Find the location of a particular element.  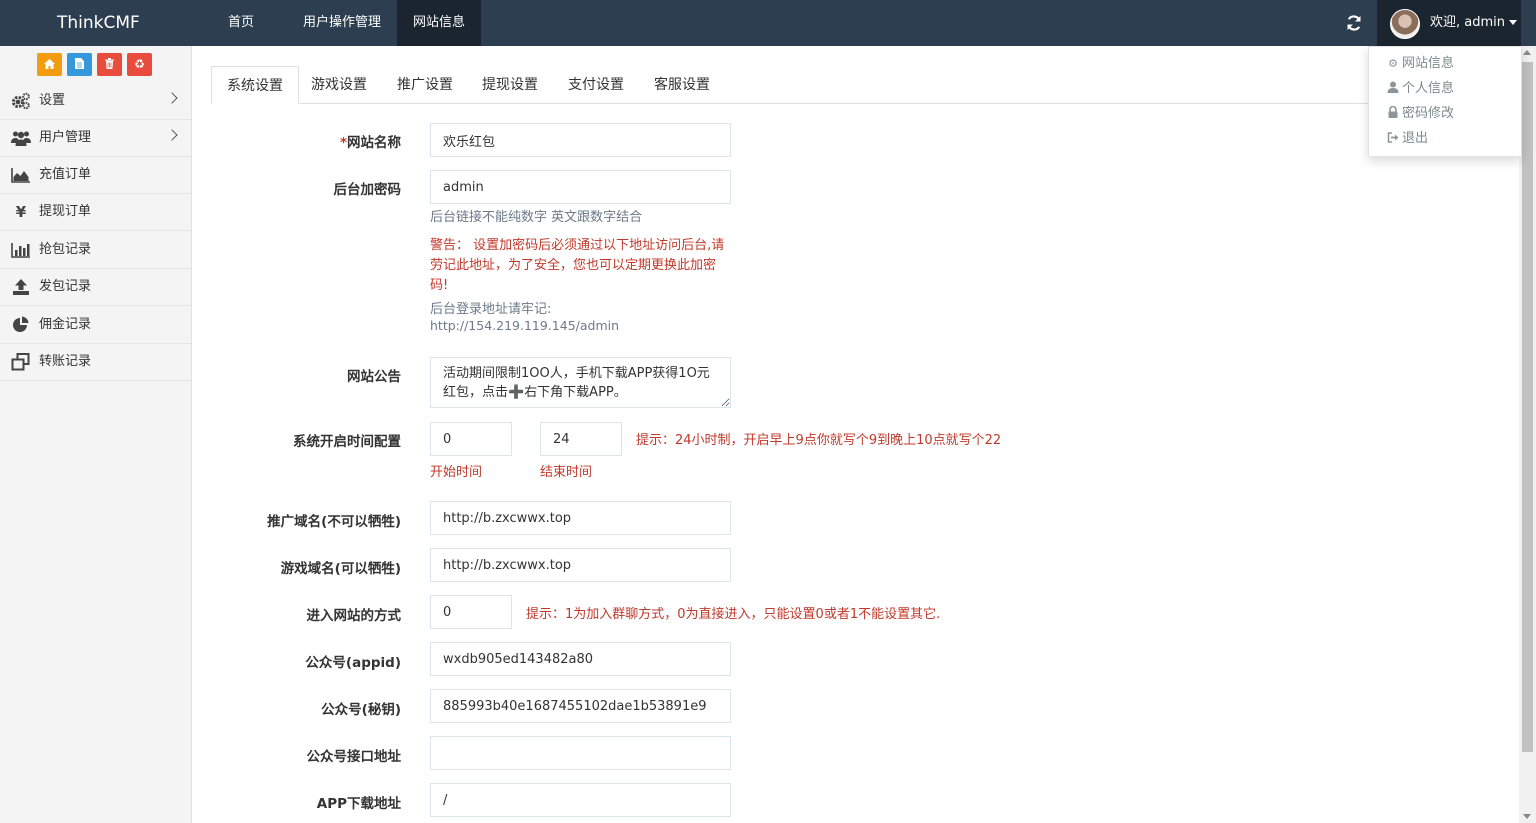

sidebar-item-label: 佣金记录 is located at coordinates (65, 324).